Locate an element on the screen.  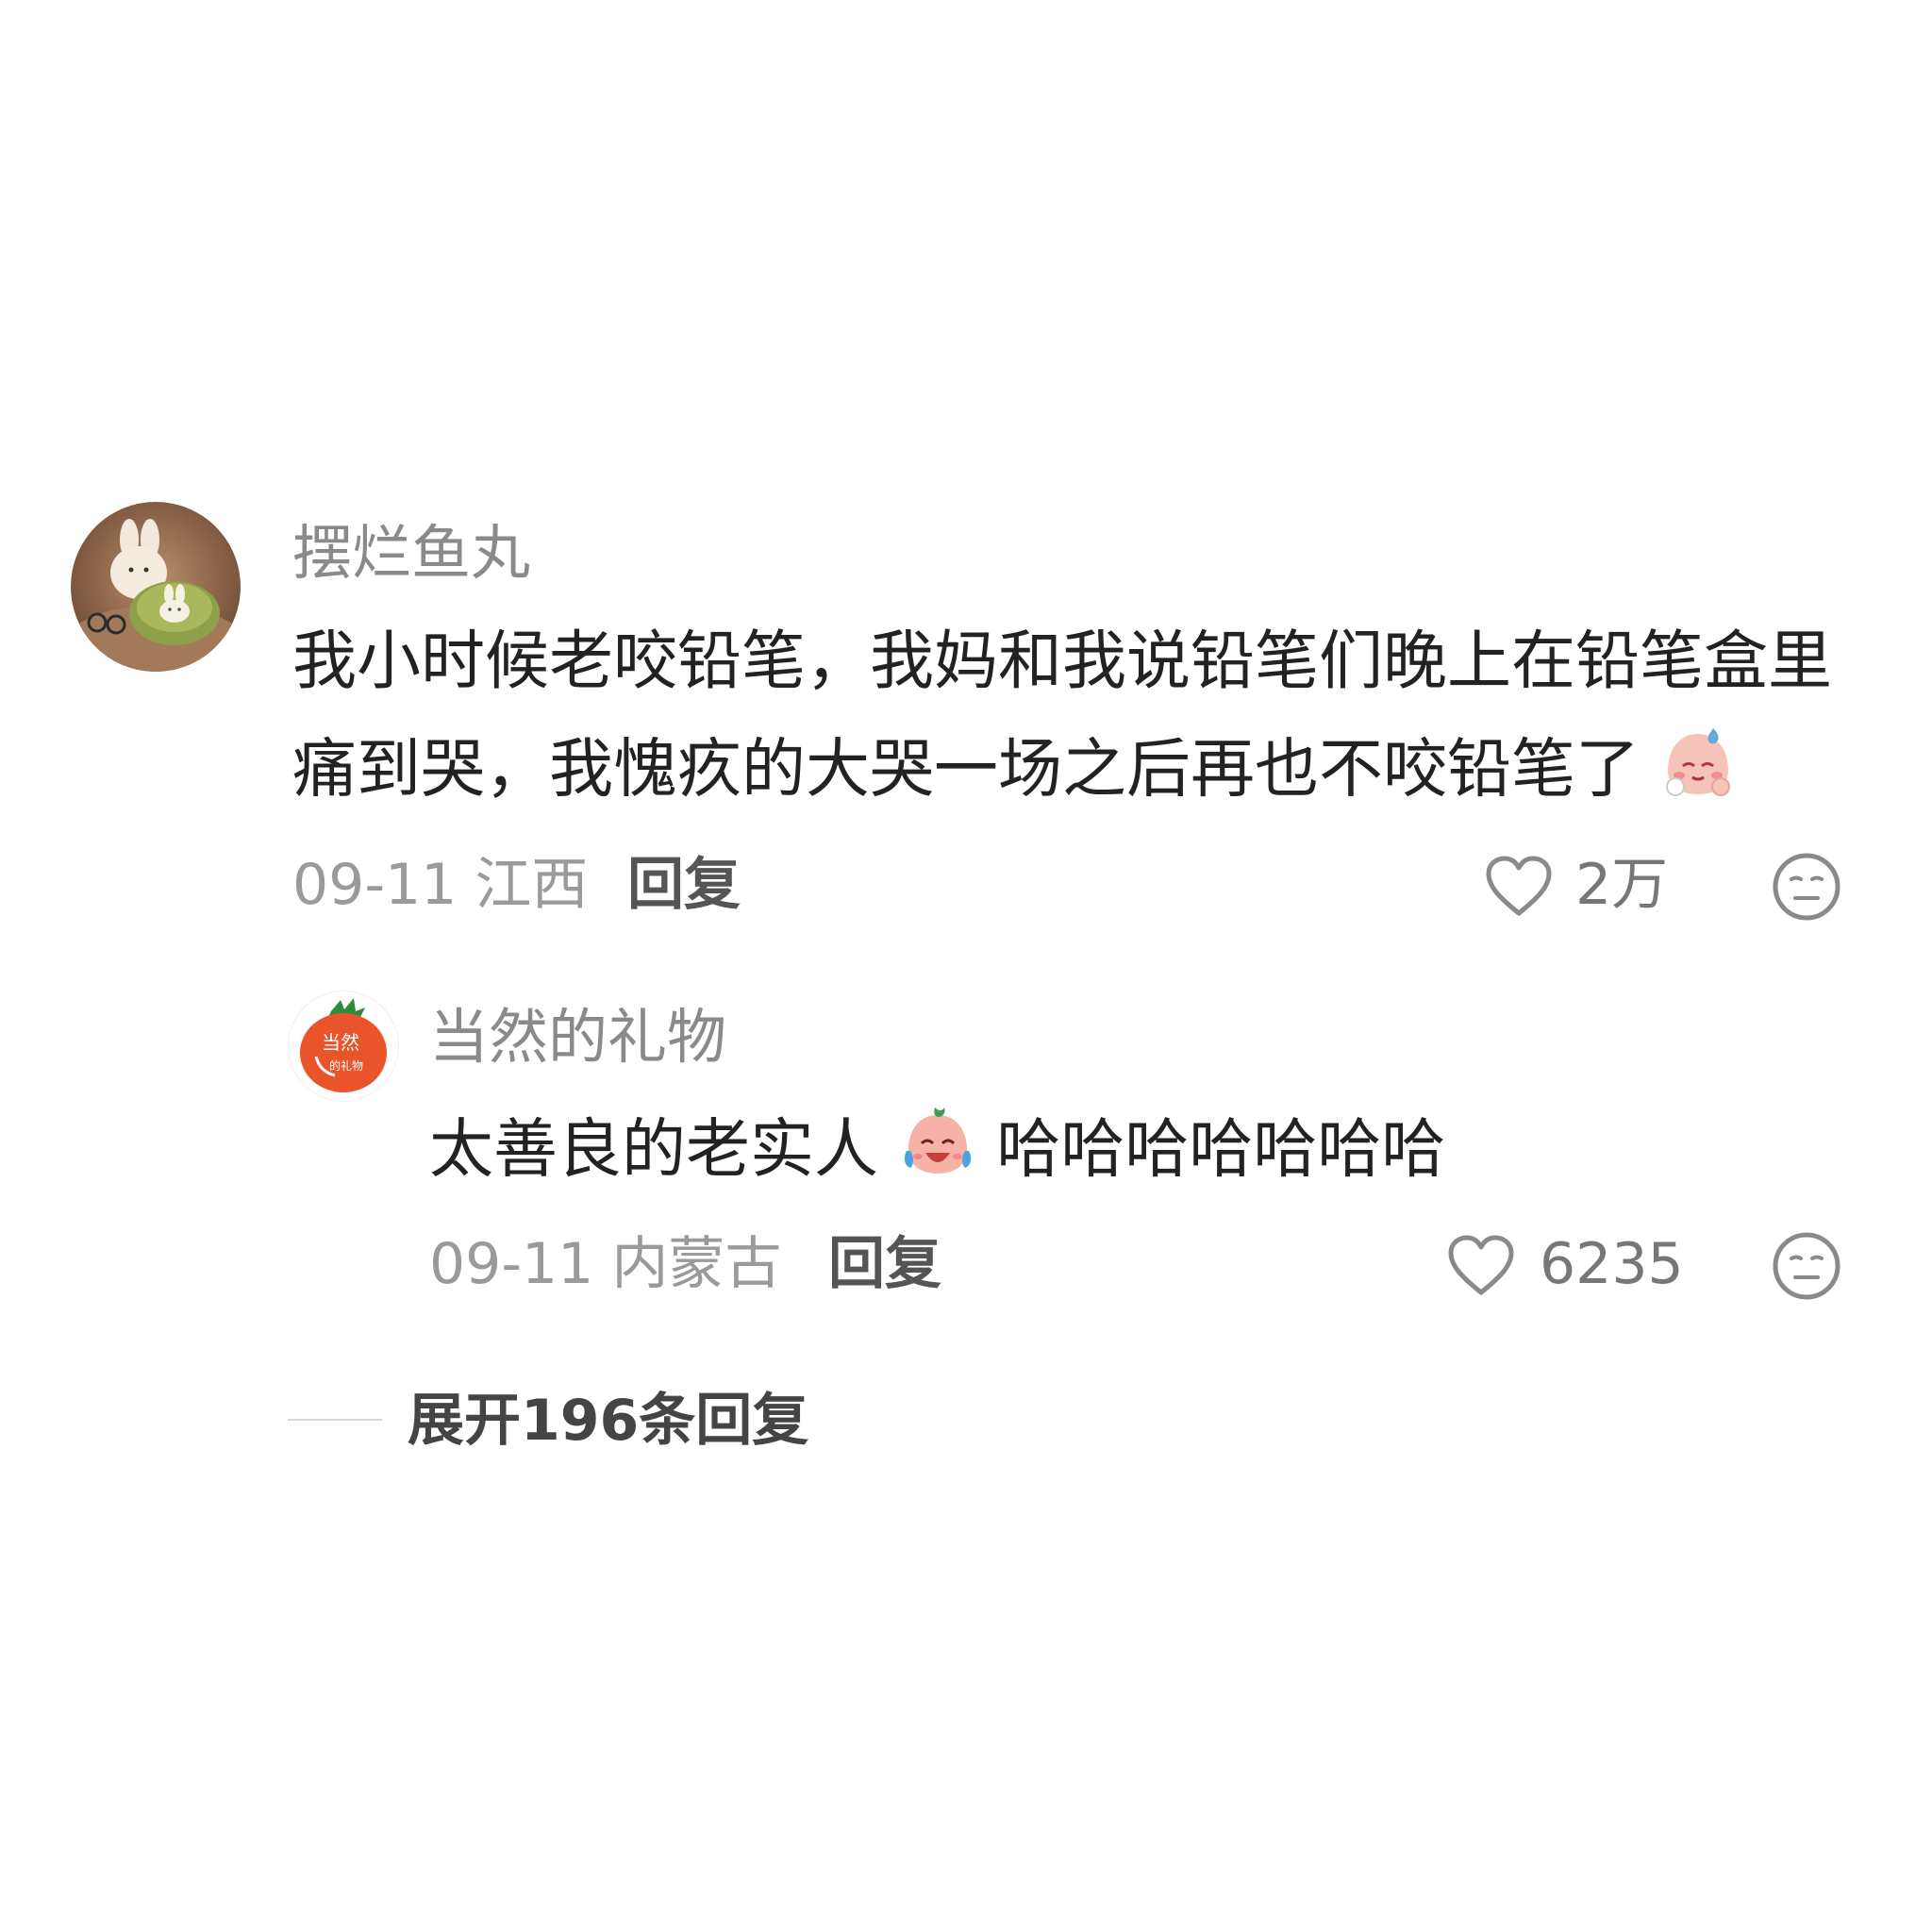
comment-date-location: 09-11 江西 is located at coordinates (440, 885).